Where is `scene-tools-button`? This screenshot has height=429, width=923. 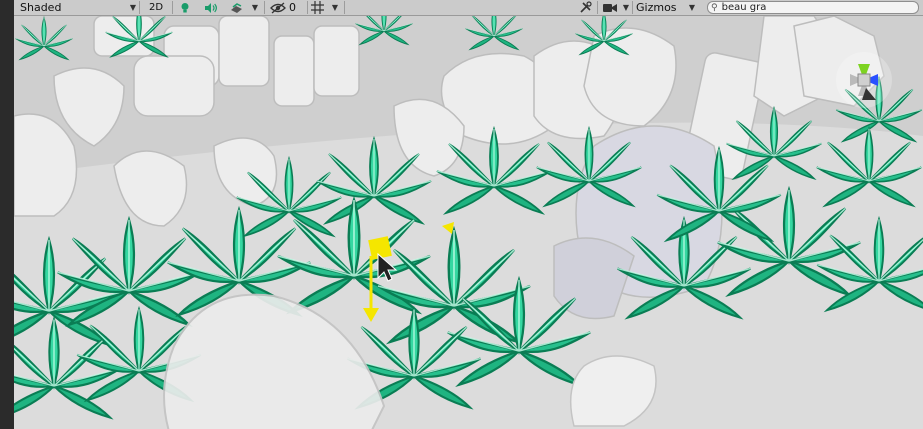
scene-tools-button is located at coordinates (585, 7).